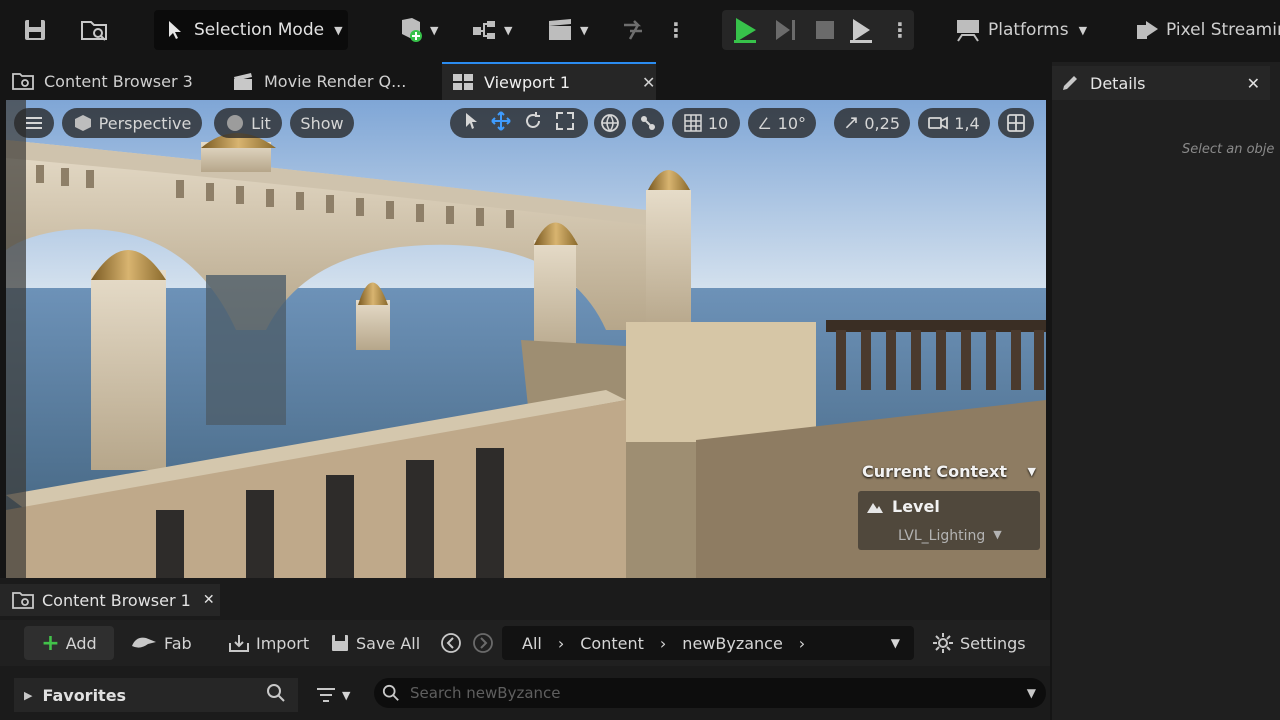  I want to click on current-context-header: Current Context ▼, so click(949, 471).